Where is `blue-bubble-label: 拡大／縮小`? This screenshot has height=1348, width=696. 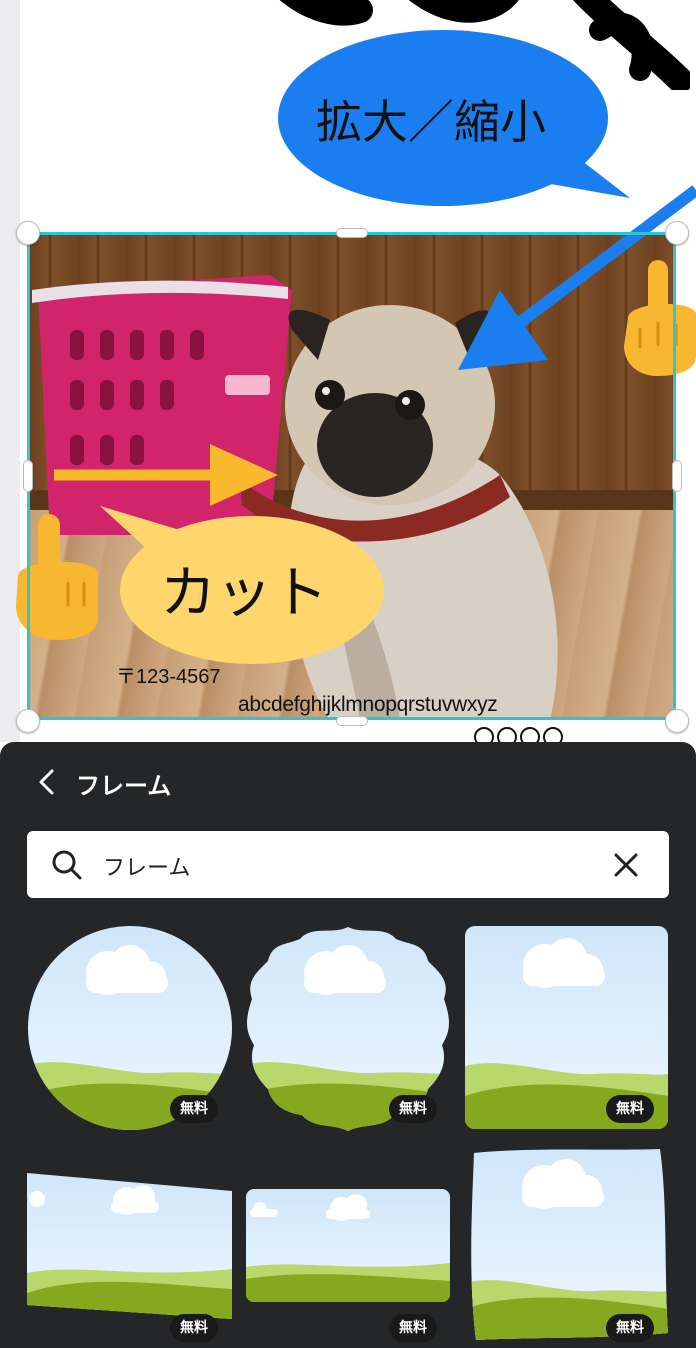 blue-bubble-label: 拡大／縮小 is located at coordinates (431, 122).